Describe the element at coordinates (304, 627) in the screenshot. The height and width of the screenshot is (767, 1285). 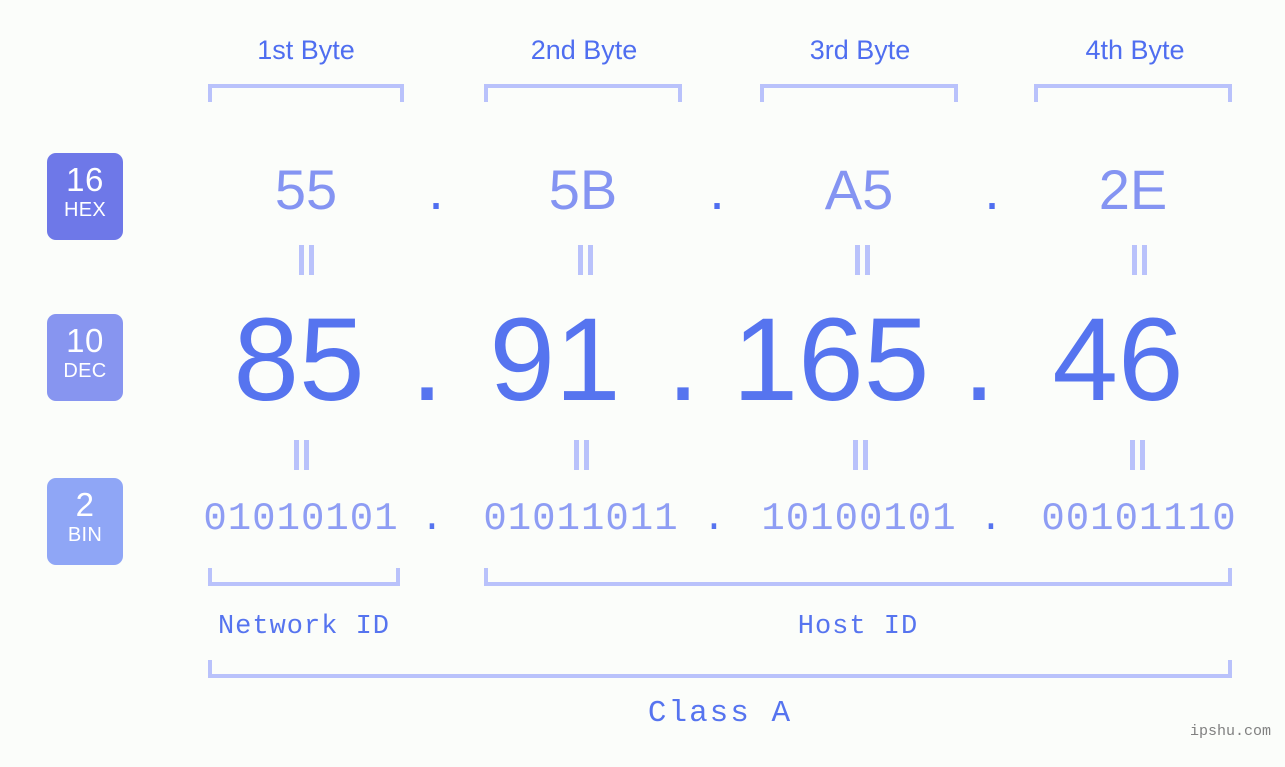
I see `network-id-label: Network ID` at that location.